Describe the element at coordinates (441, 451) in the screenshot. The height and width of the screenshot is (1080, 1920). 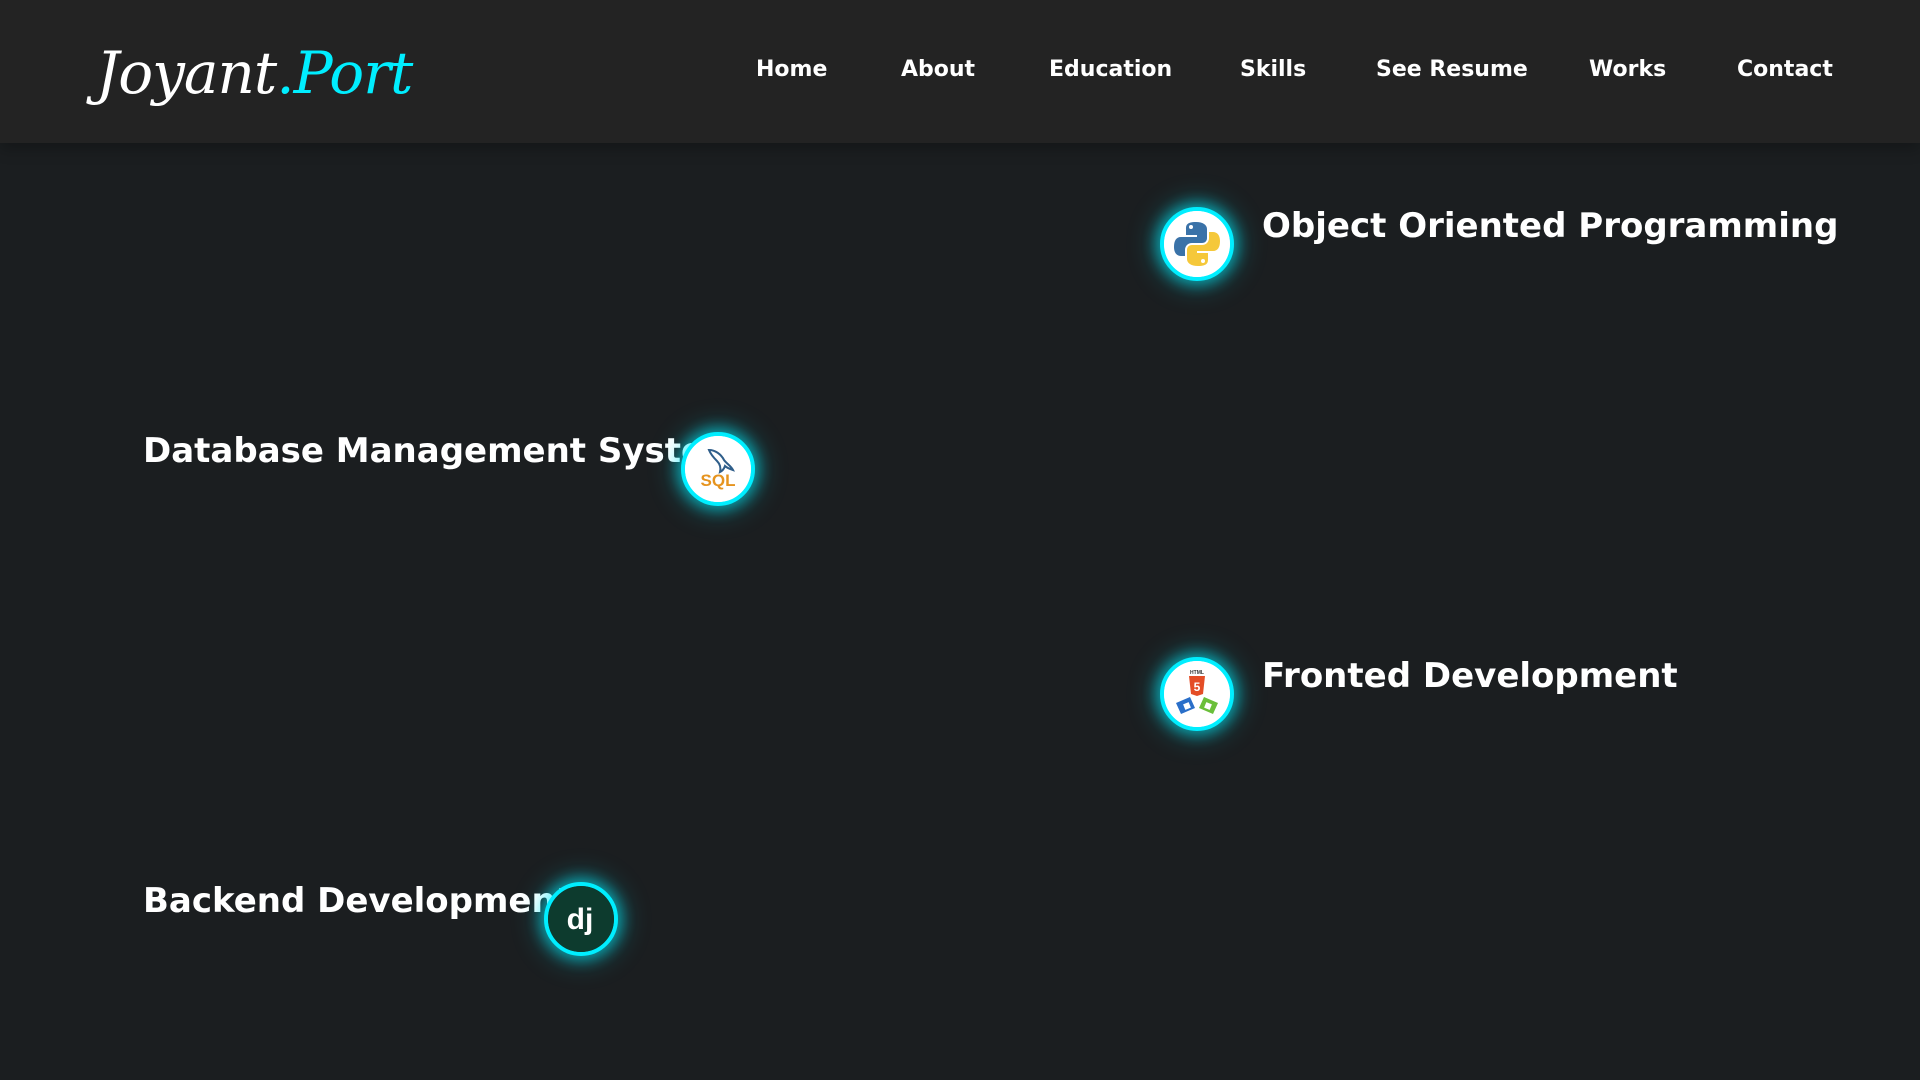
I see `skill-title-dbms: Database Management System` at that location.